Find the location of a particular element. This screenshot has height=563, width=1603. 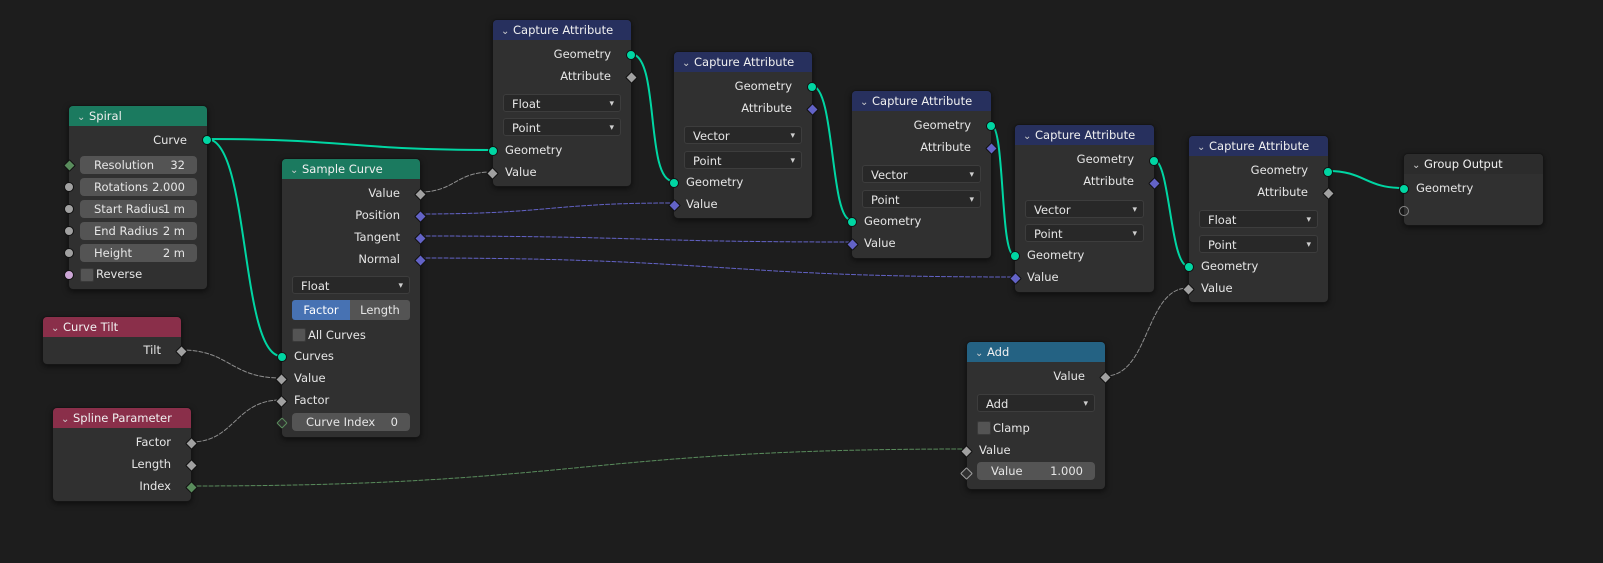

capture-5-out-geometry-socket is located at coordinates (1328, 172).